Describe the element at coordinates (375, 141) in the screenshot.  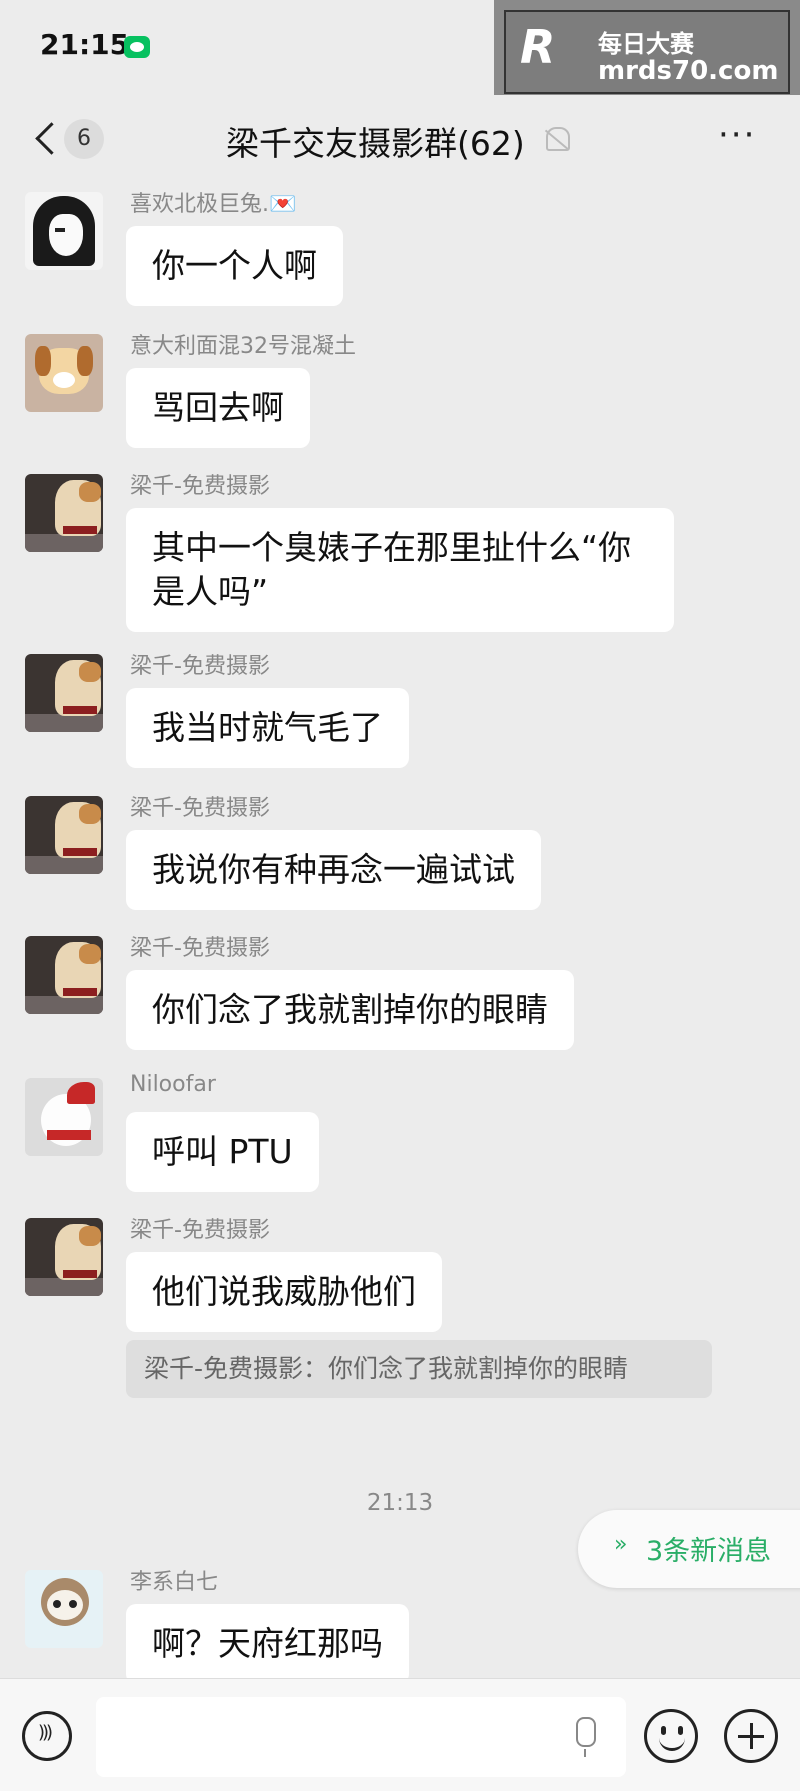
I see `chat-title: 梁千交友摄影群(62)` at that location.